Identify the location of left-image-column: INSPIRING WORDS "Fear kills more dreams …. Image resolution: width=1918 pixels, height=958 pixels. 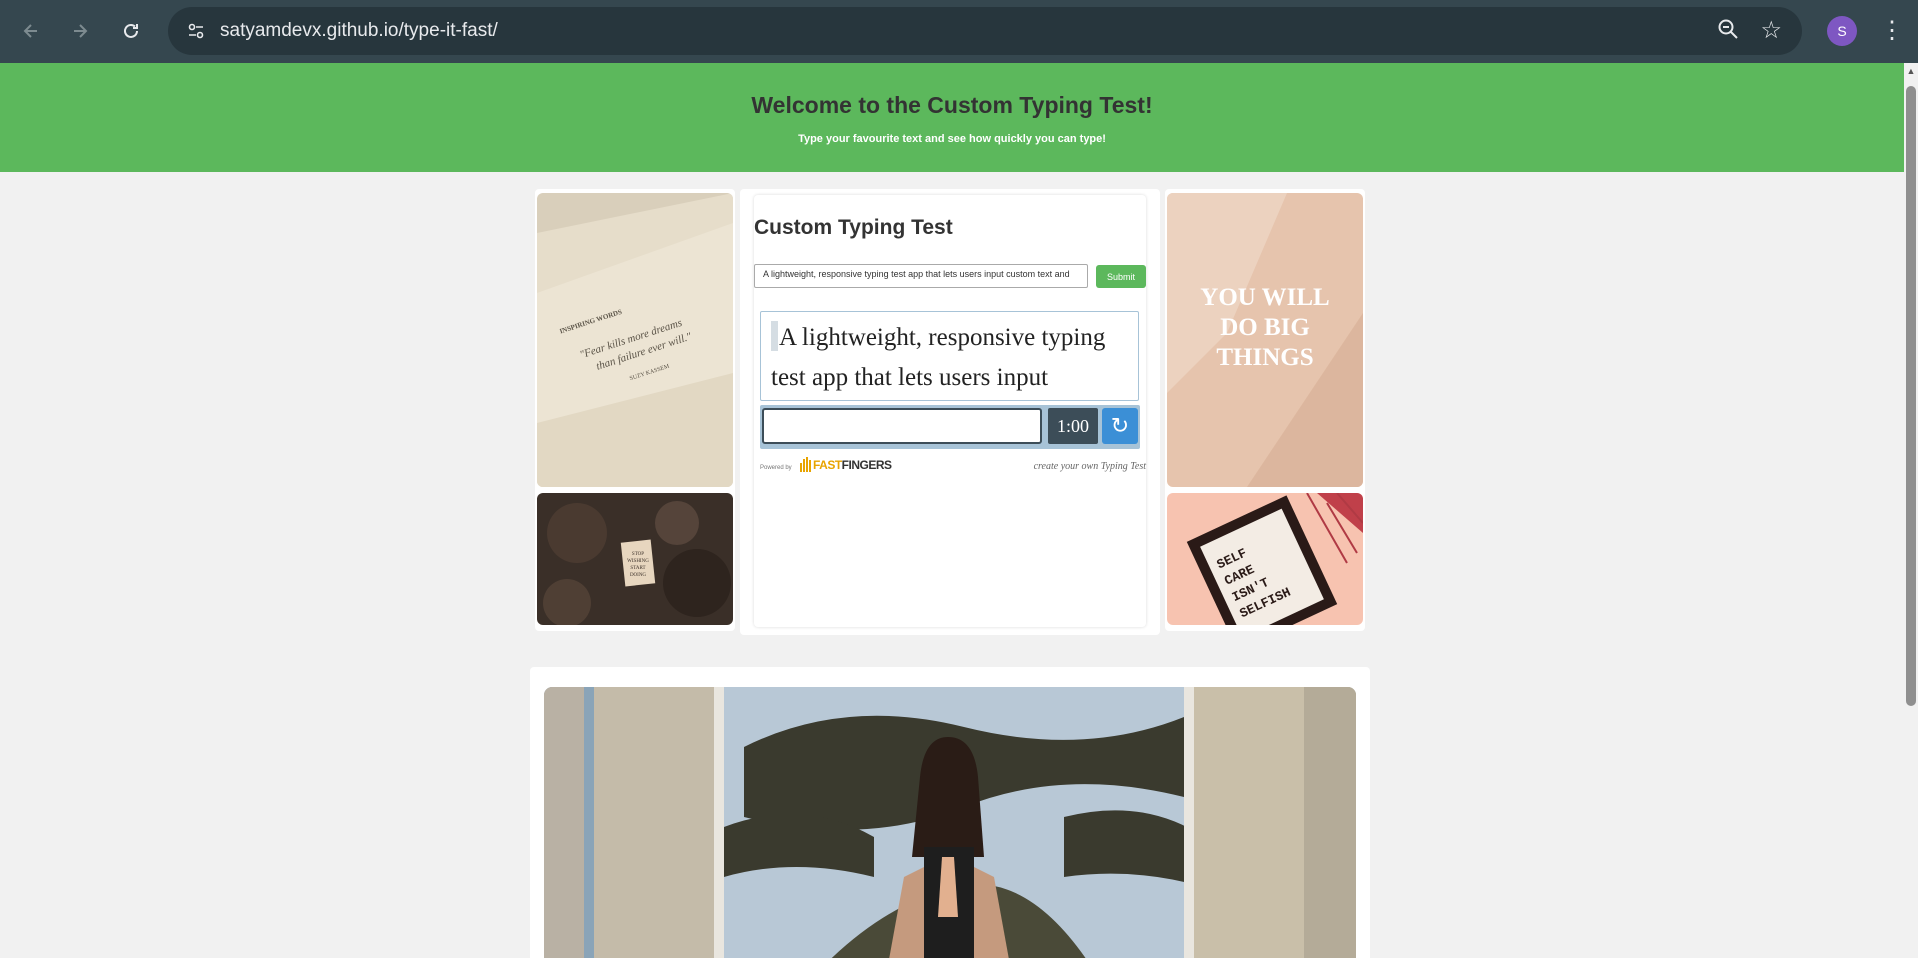
(635, 410).